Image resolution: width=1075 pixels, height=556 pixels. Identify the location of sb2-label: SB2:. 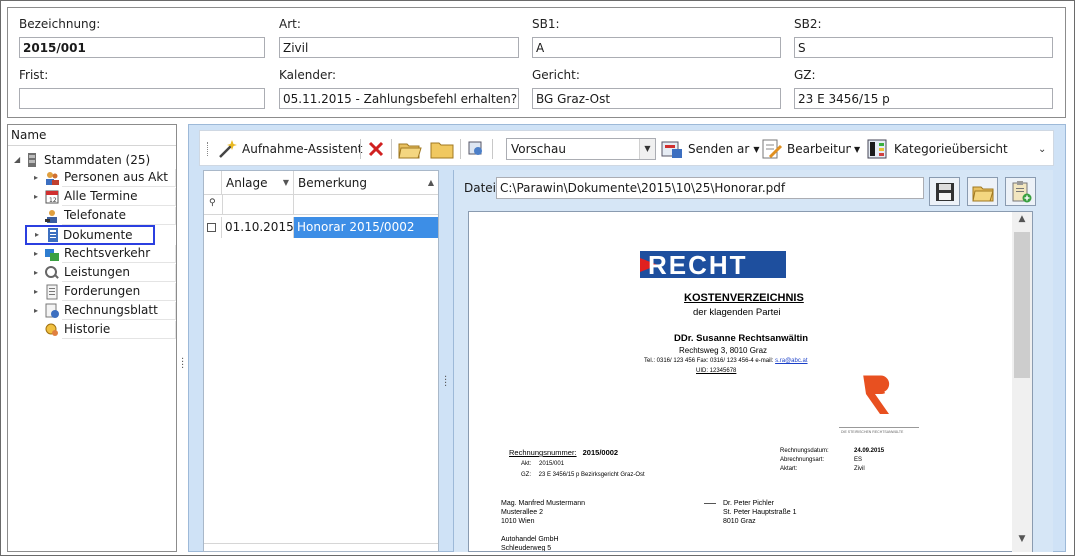
(808, 24).